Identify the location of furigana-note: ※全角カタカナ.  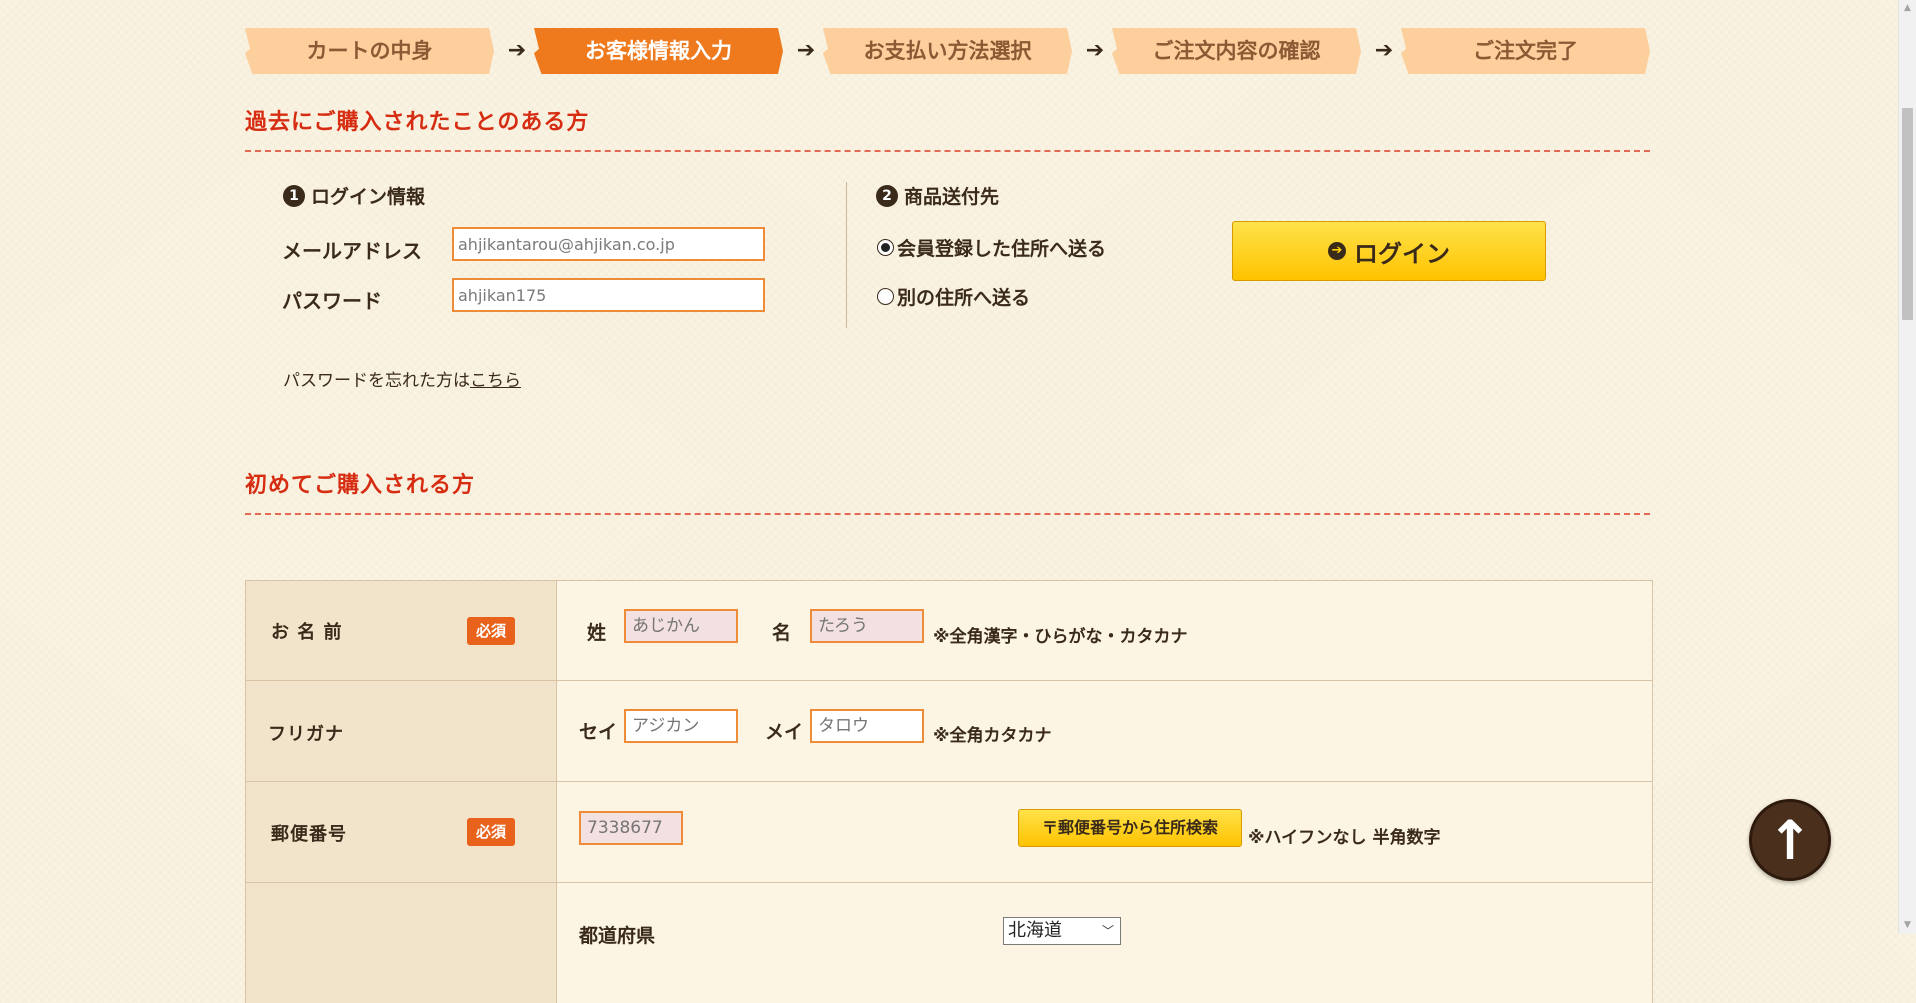
(992, 736).